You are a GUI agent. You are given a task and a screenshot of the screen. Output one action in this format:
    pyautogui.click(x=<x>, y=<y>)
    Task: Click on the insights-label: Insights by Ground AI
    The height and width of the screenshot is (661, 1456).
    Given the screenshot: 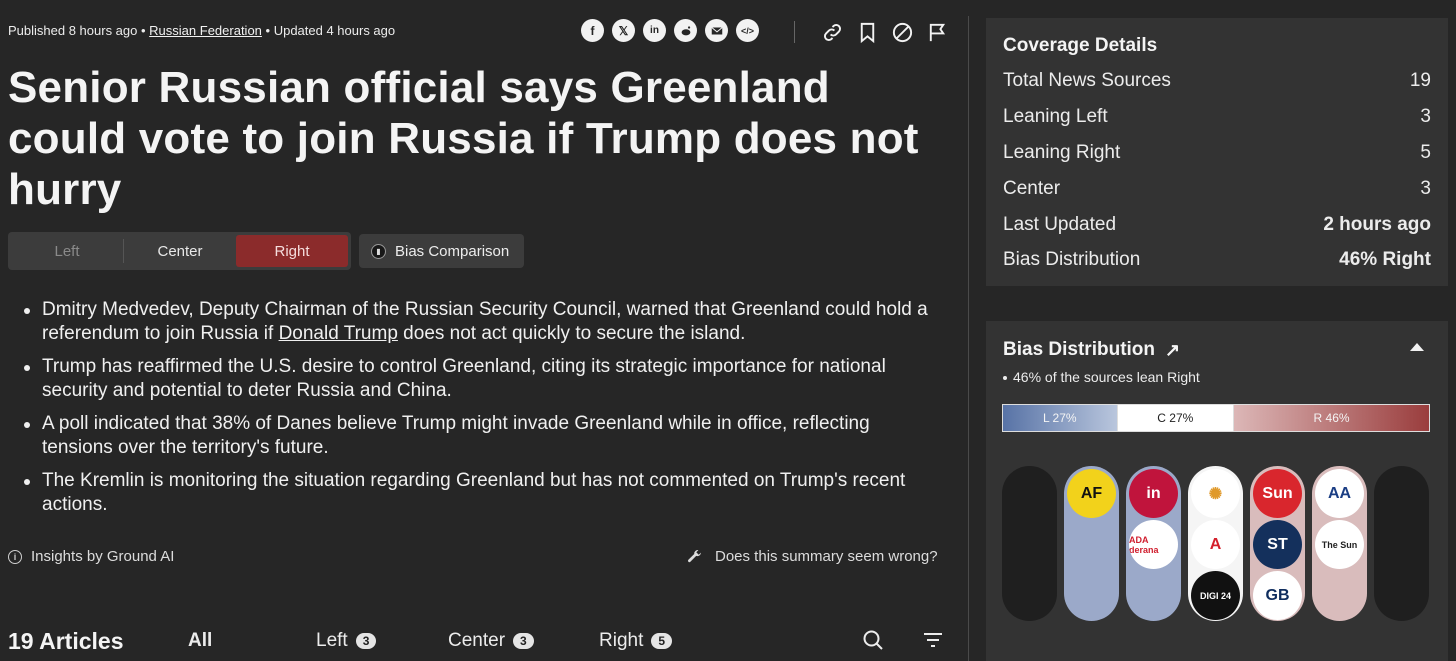 What is the action you would take?
    pyautogui.click(x=103, y=556)
    